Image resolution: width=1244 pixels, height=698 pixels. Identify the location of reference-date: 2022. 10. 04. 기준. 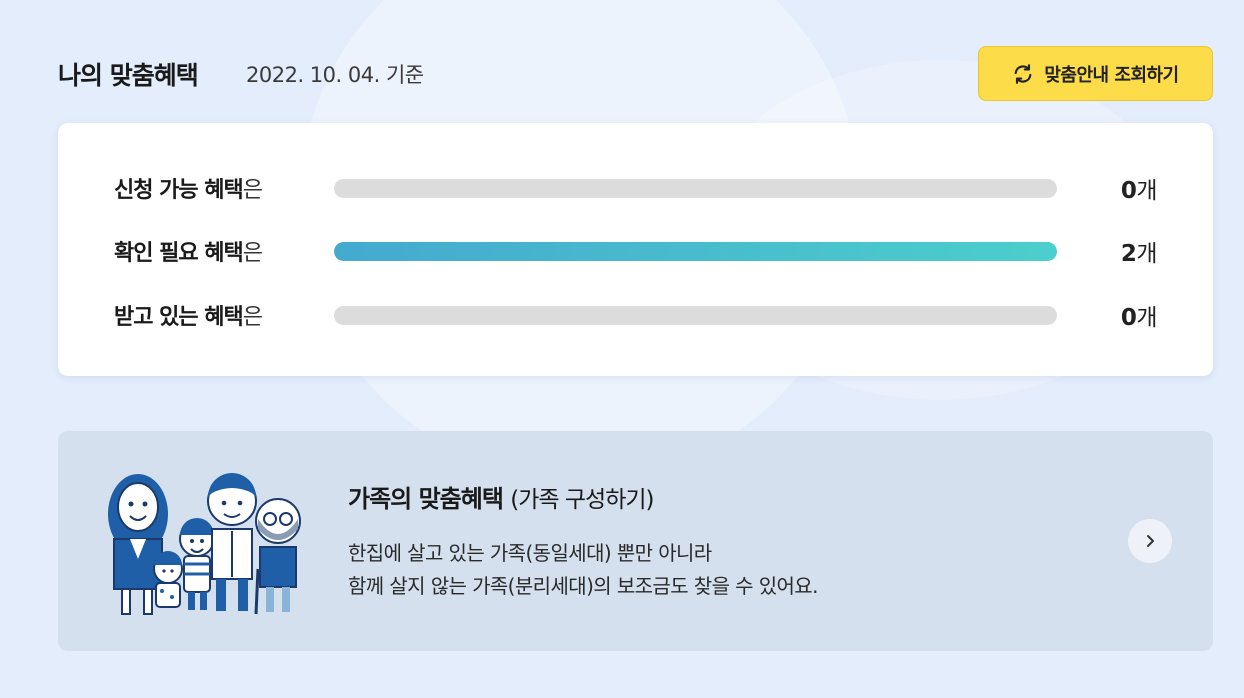
(335, 75).